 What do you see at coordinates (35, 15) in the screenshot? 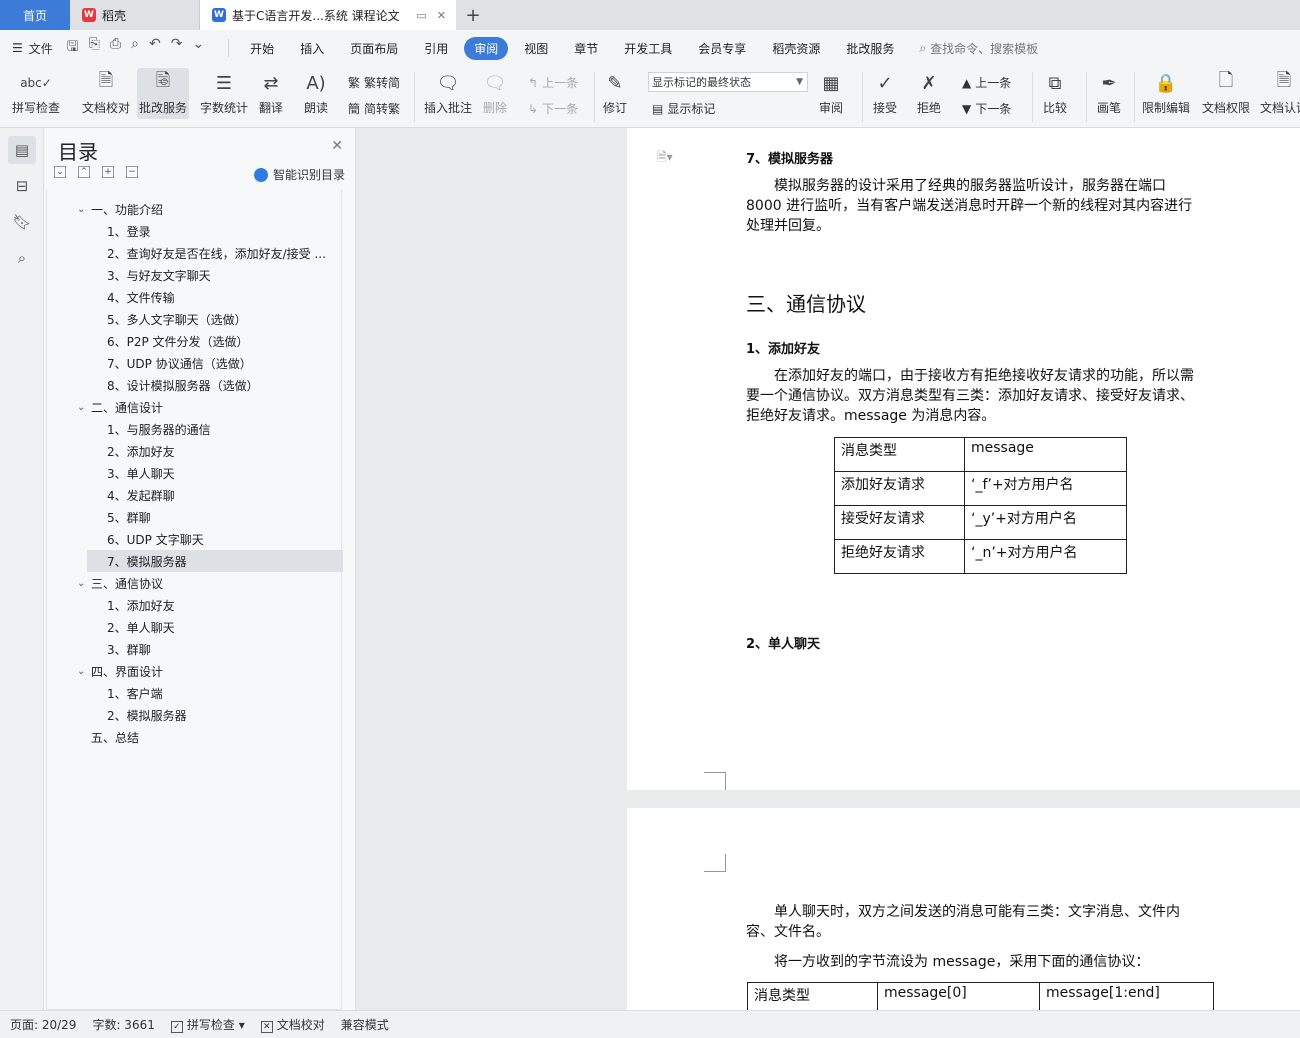
I see `tab-home: 首页` at bounding box center [35, 15].